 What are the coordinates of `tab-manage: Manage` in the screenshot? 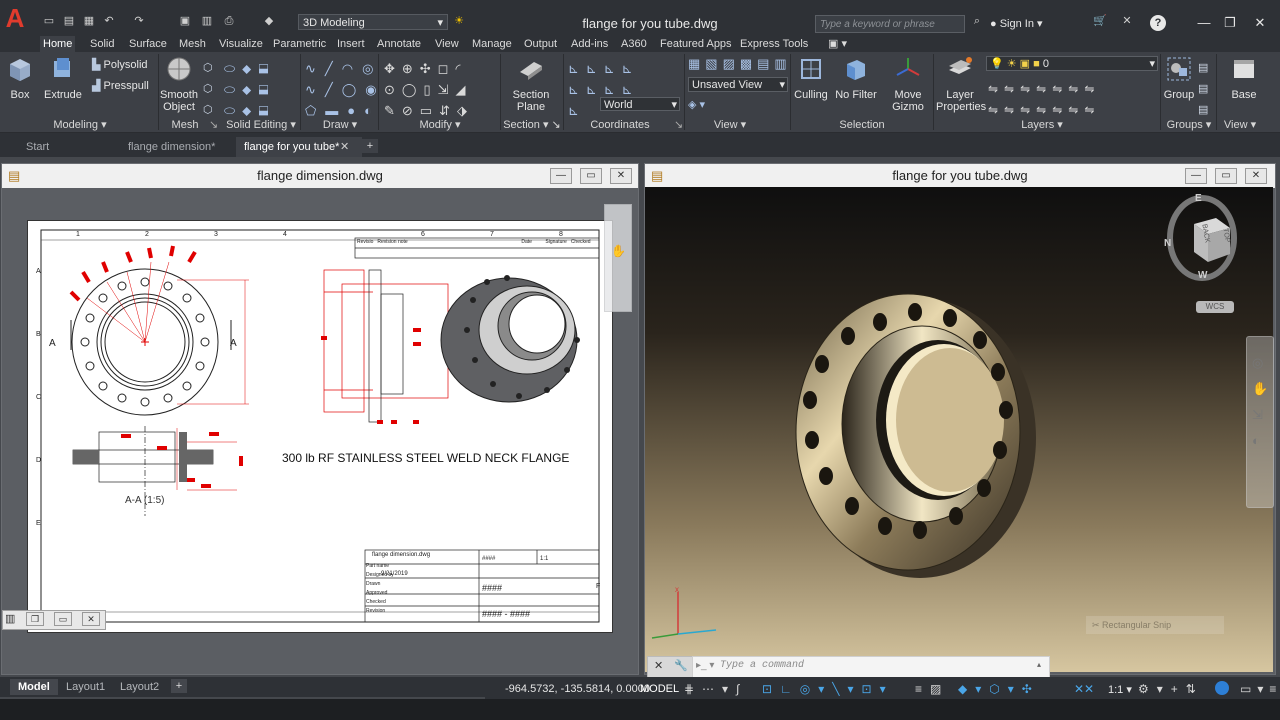 It's located at (492, 44).